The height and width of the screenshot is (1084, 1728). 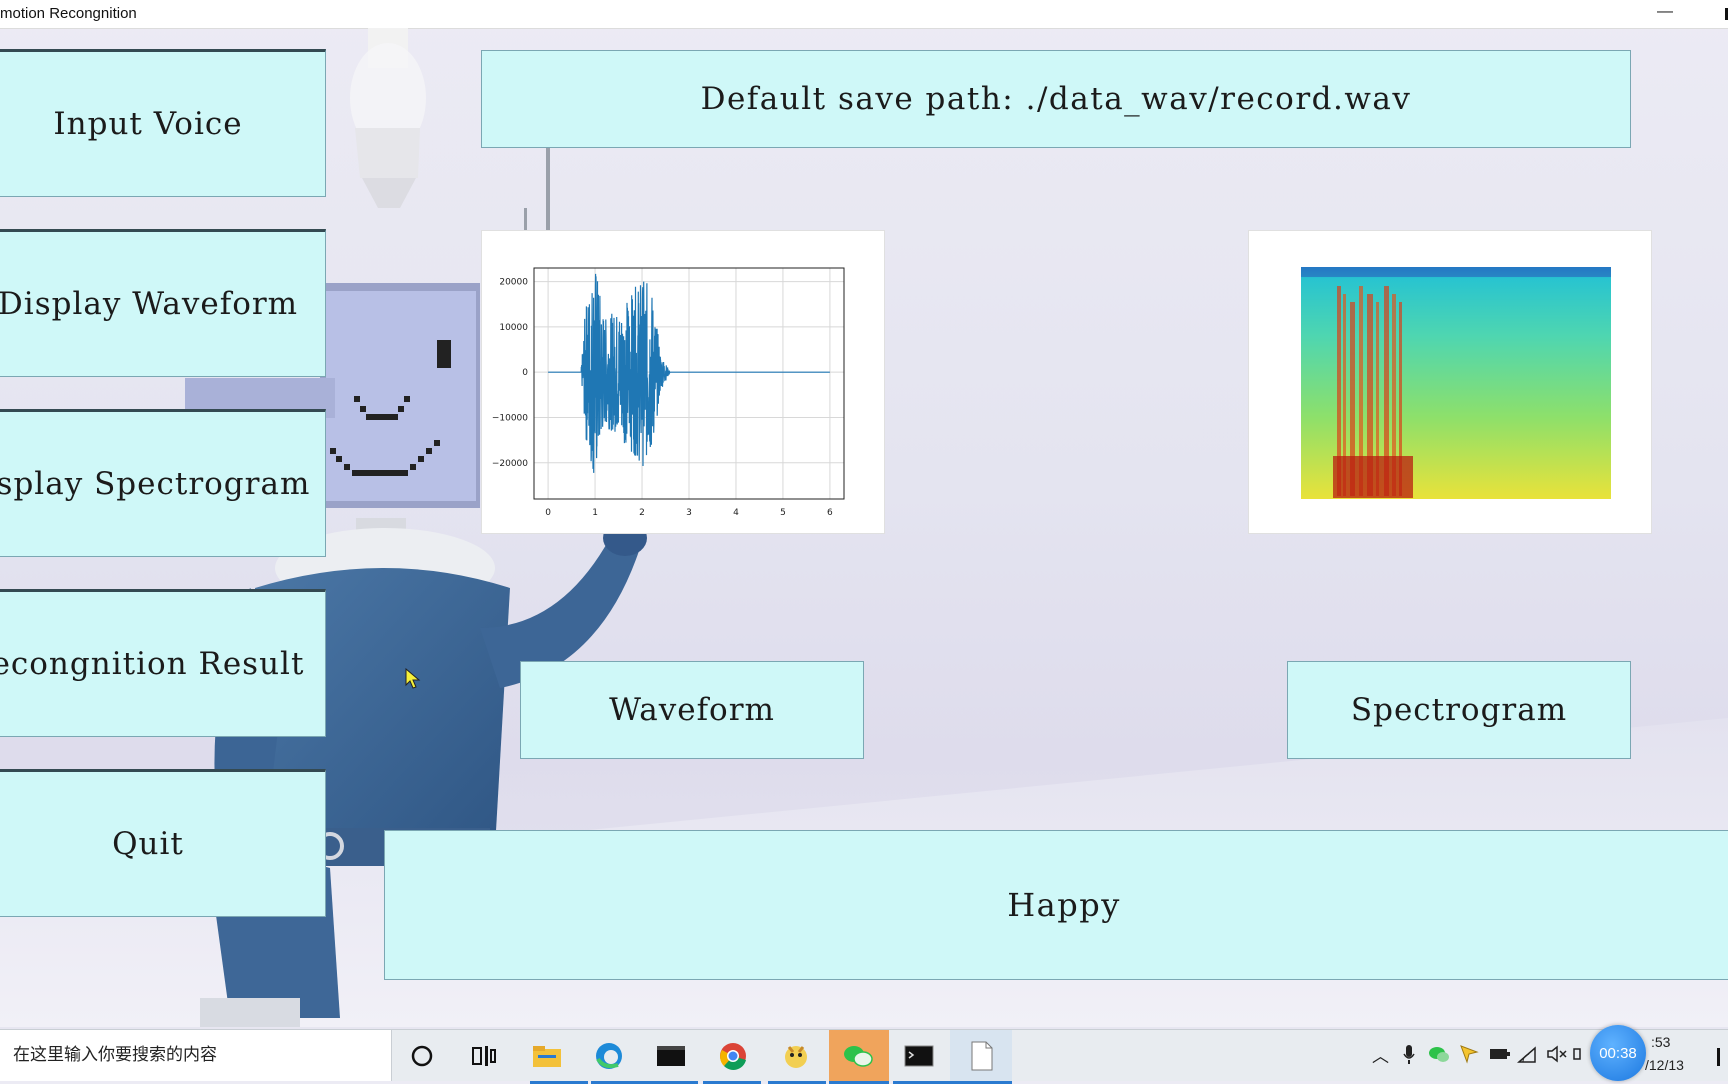 I want to click on x-tick-label: 5, so click(x=783, y=513).